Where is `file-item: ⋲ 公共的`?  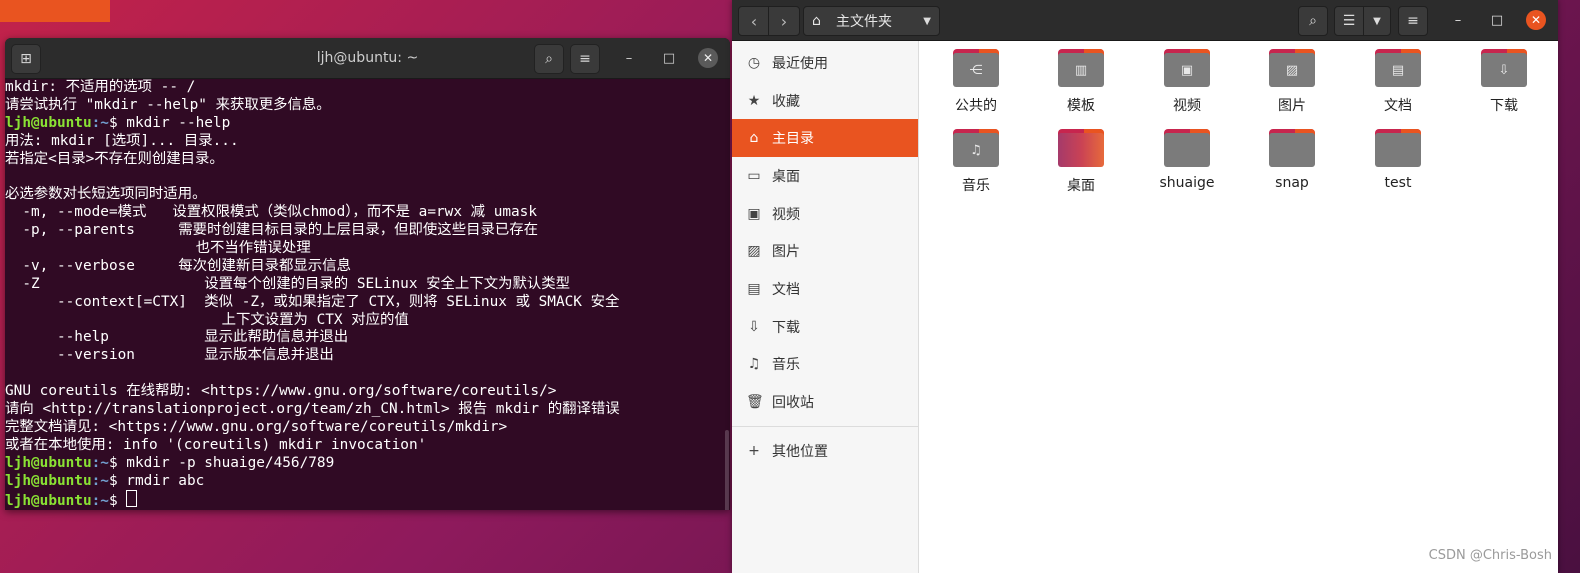
file-item: ⋲ 公共的 is located at coordinates (976, 78).